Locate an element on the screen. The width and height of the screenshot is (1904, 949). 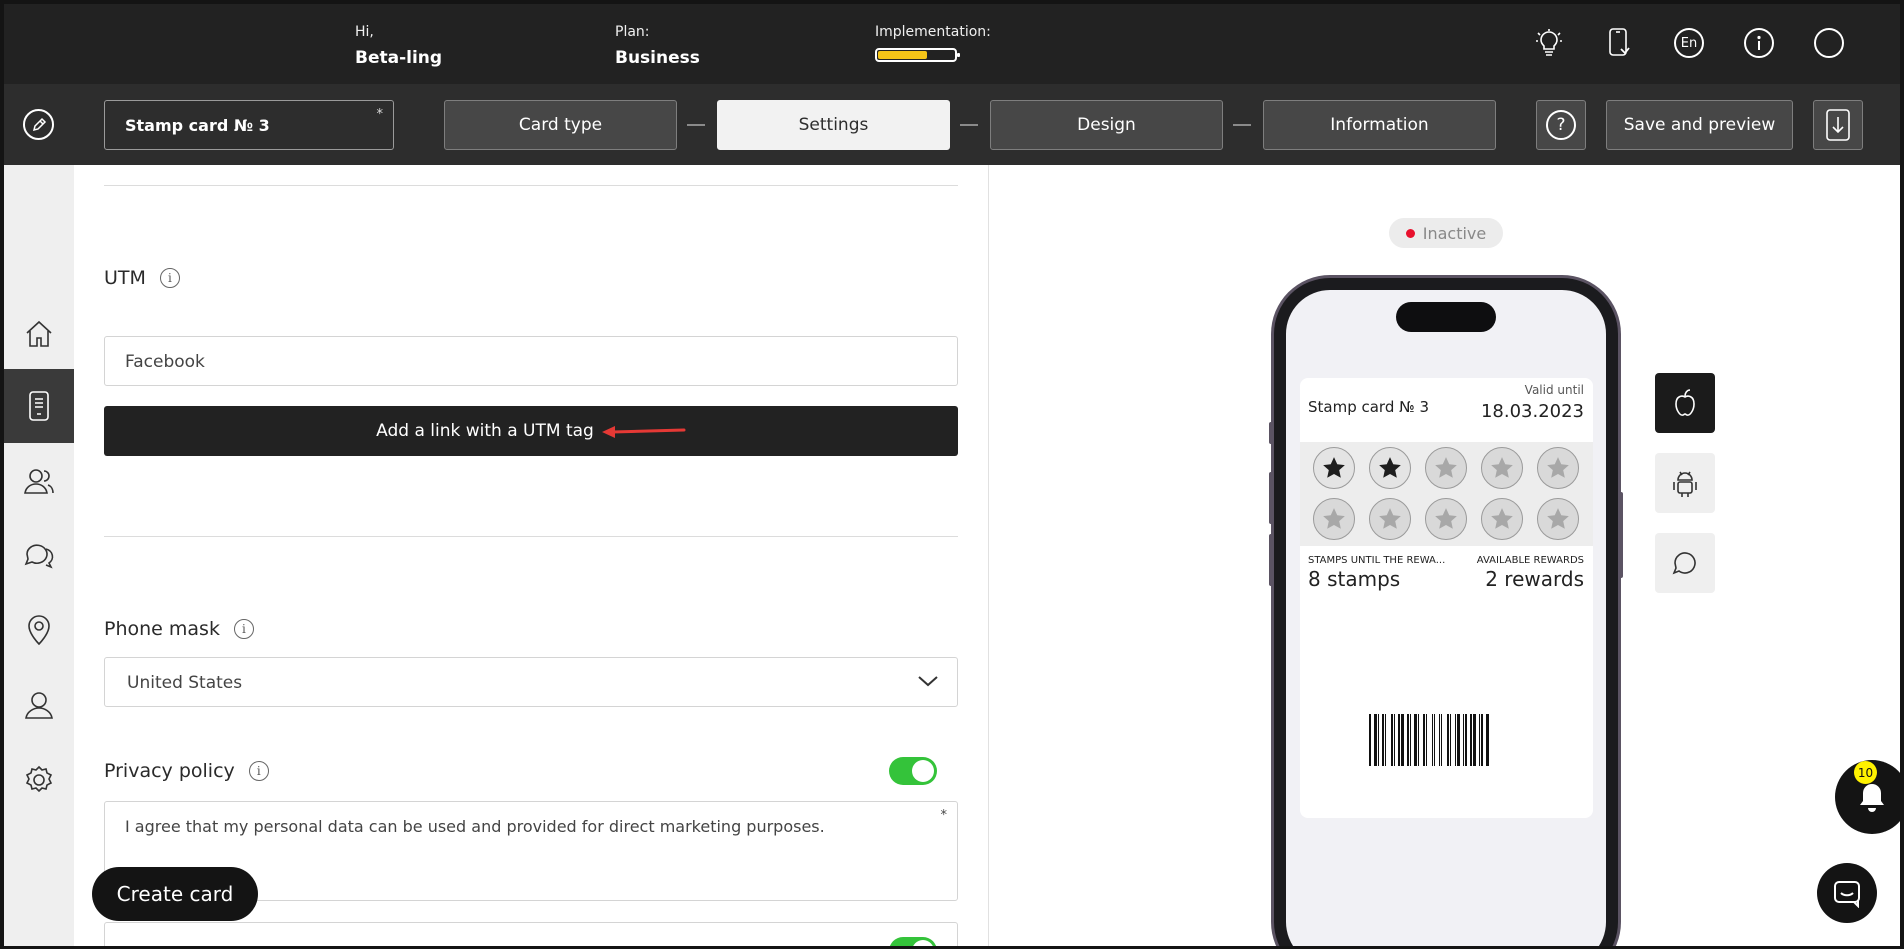
tab-design: Design is located at coordinates (1106, 125).